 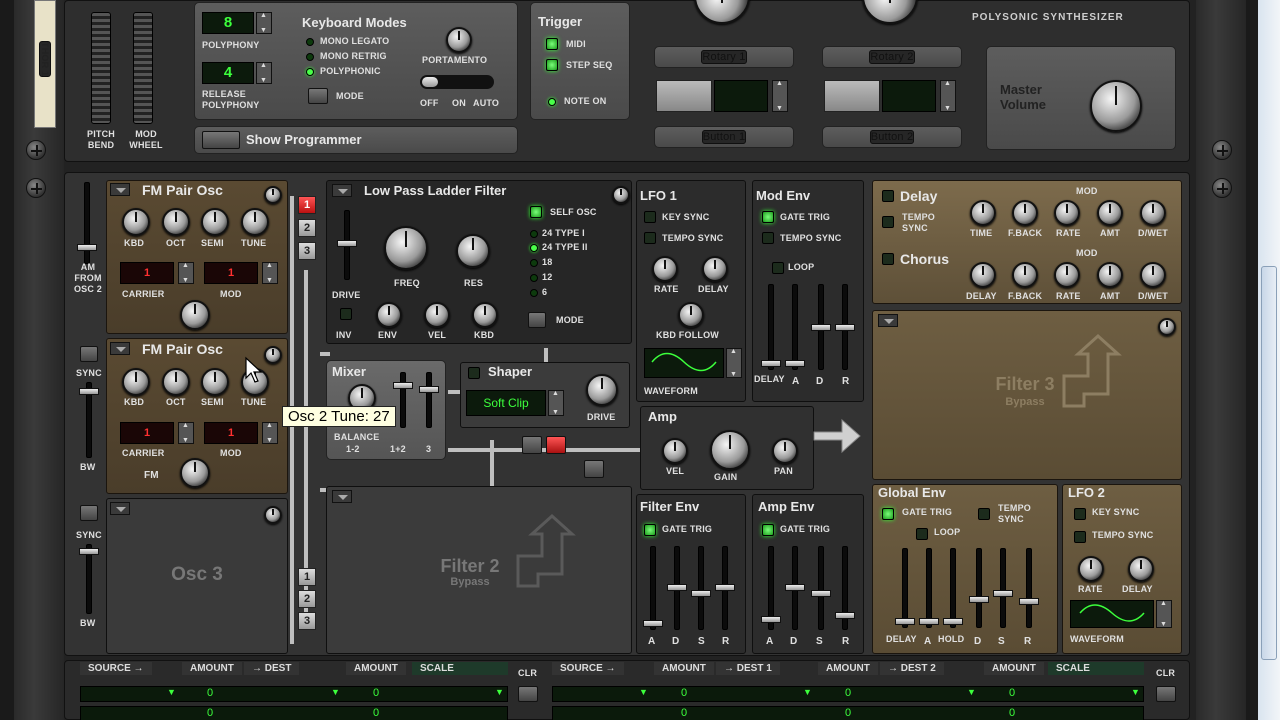 What do you see at coordinates (307, 599) in the screenshot?
I see `filter2-osc2-button: 2` at bounding box center [307, 599].